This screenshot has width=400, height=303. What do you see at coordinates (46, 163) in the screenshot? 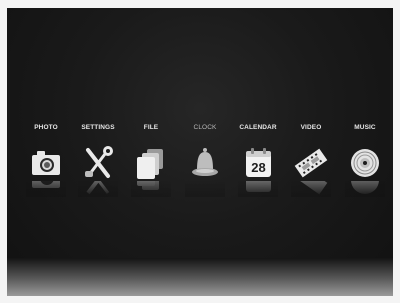
I see `camera-icon` at bounding box center [46, 163].